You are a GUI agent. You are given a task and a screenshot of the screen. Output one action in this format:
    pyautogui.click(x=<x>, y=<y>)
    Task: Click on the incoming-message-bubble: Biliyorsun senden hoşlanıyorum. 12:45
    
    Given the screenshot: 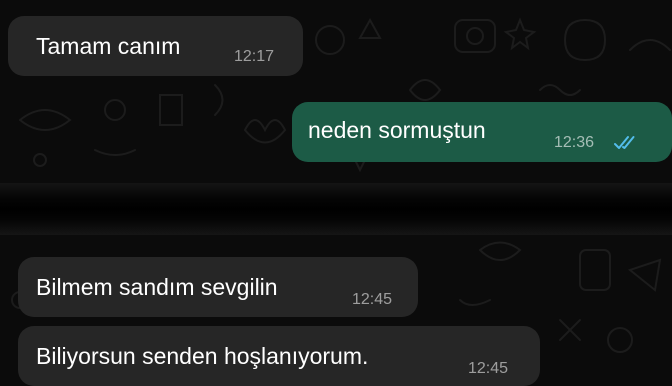 What is the action you would take?
    pyautogui.click(x=279, y=356)
    